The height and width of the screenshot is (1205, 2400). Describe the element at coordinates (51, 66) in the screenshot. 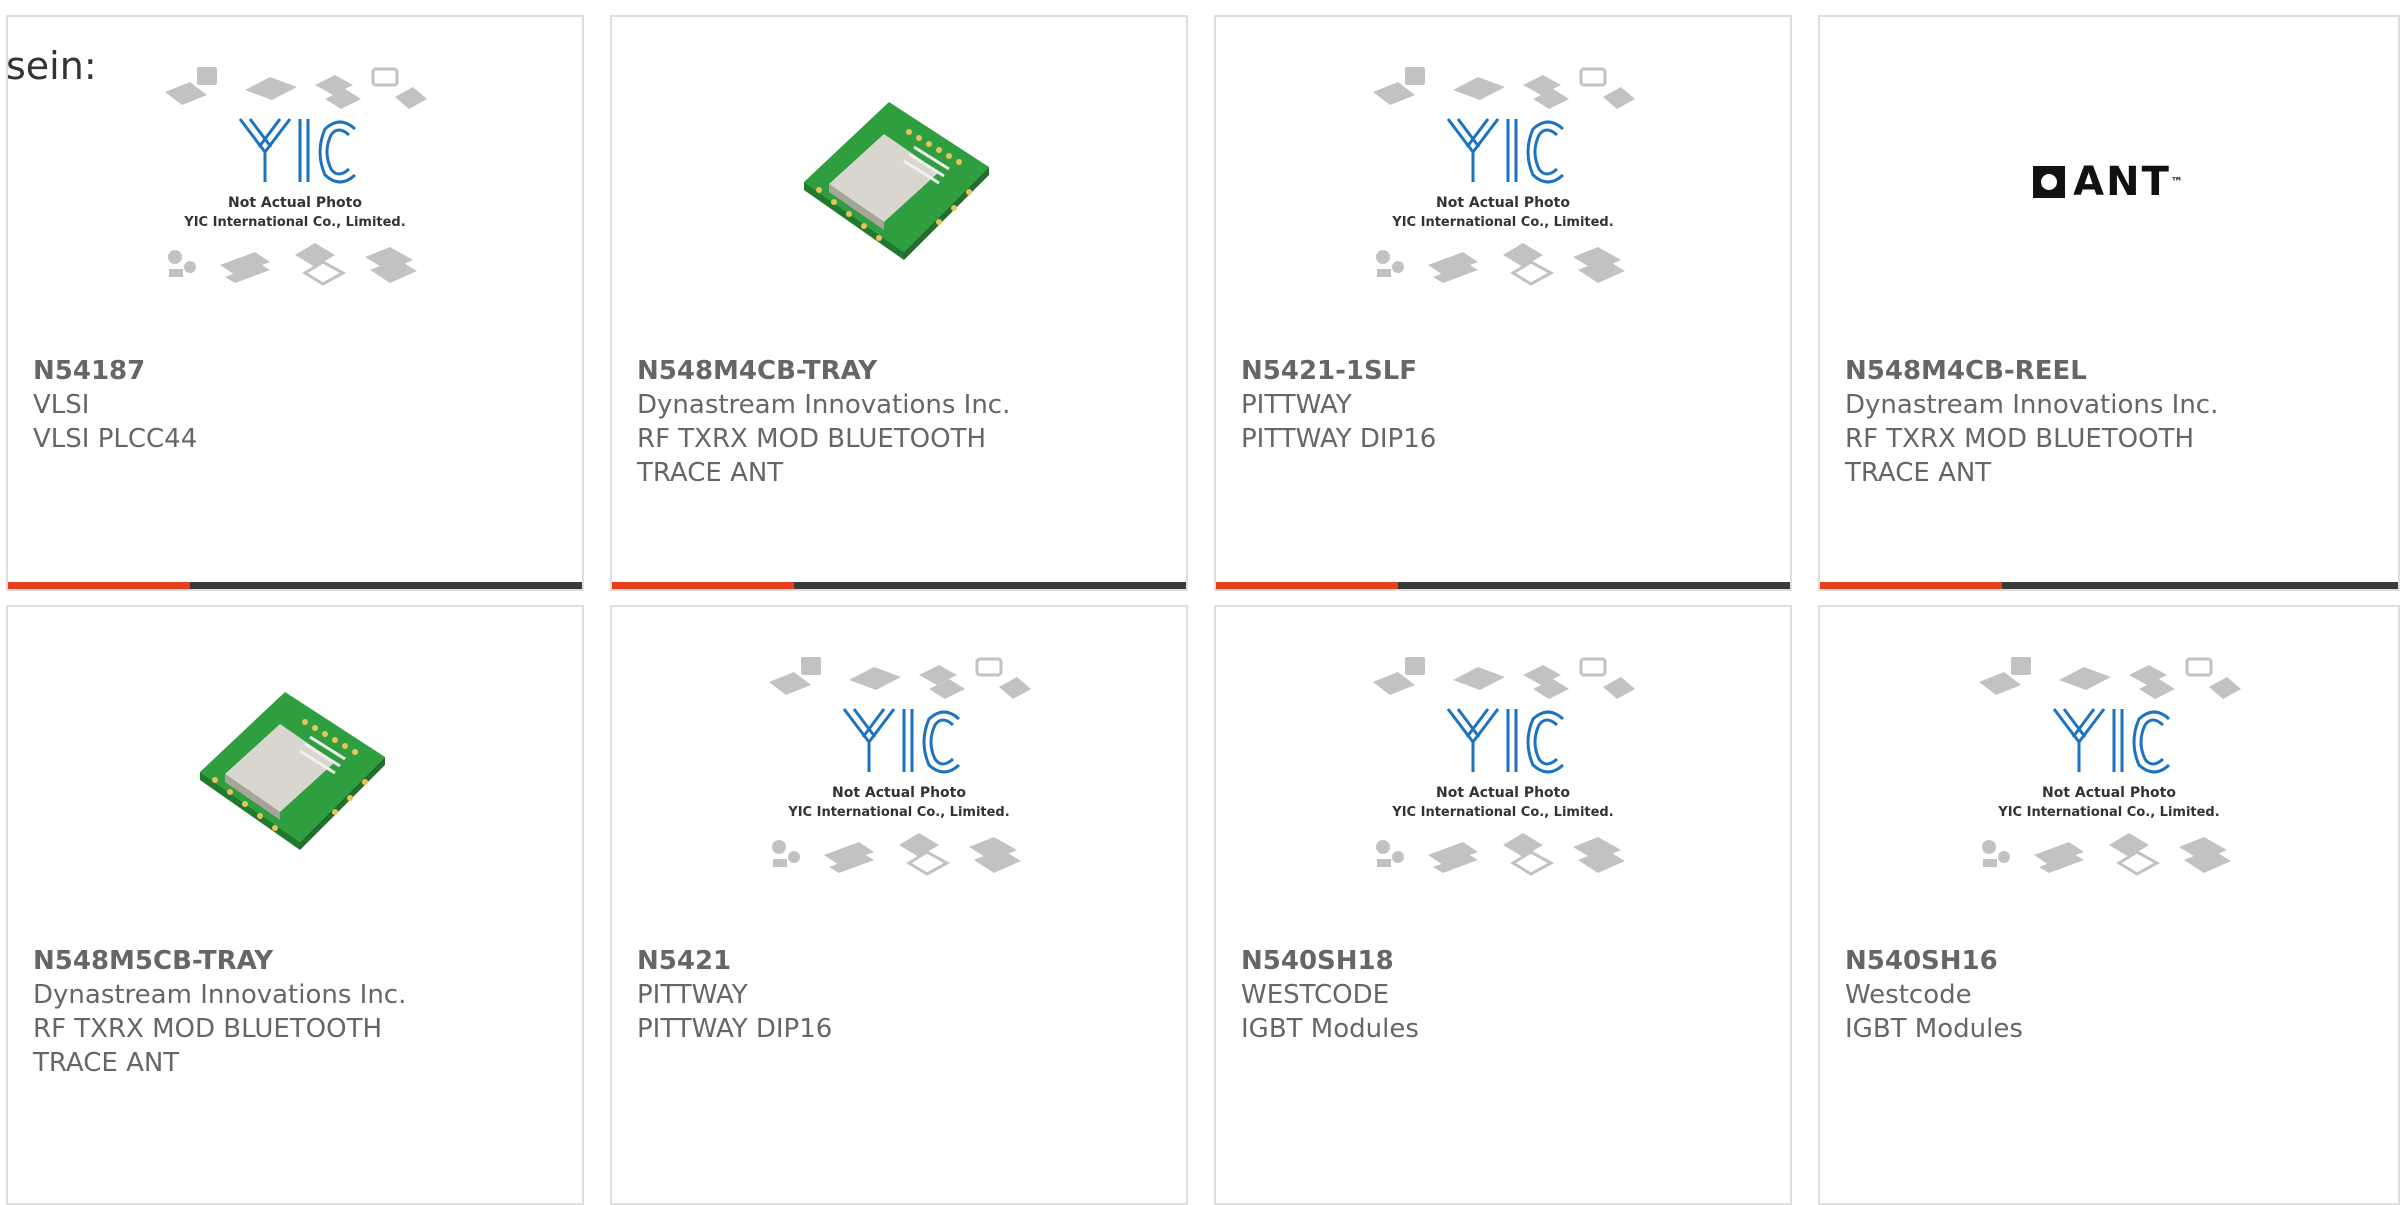

I see `section-heading: sein:` at that location.